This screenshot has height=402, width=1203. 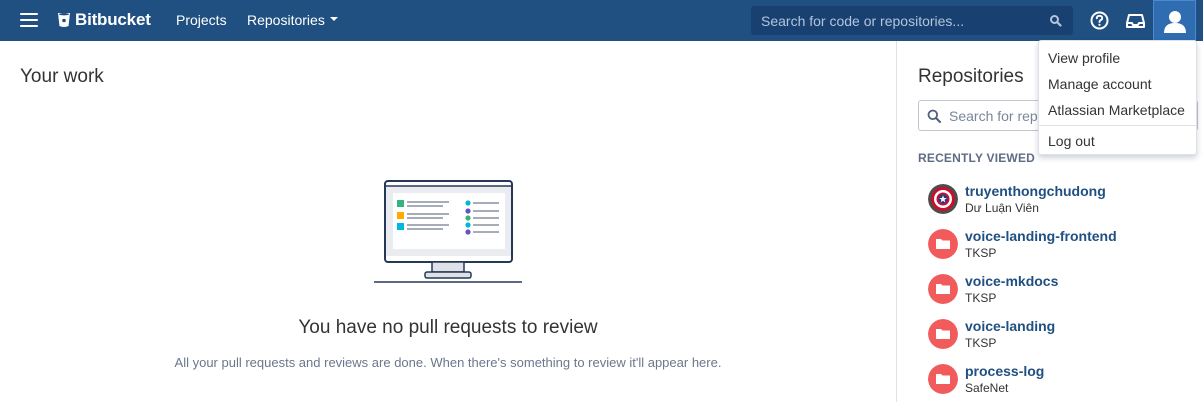 I want to click on repo-name: voice-landing-frontend, so click(x=1041, y=236).